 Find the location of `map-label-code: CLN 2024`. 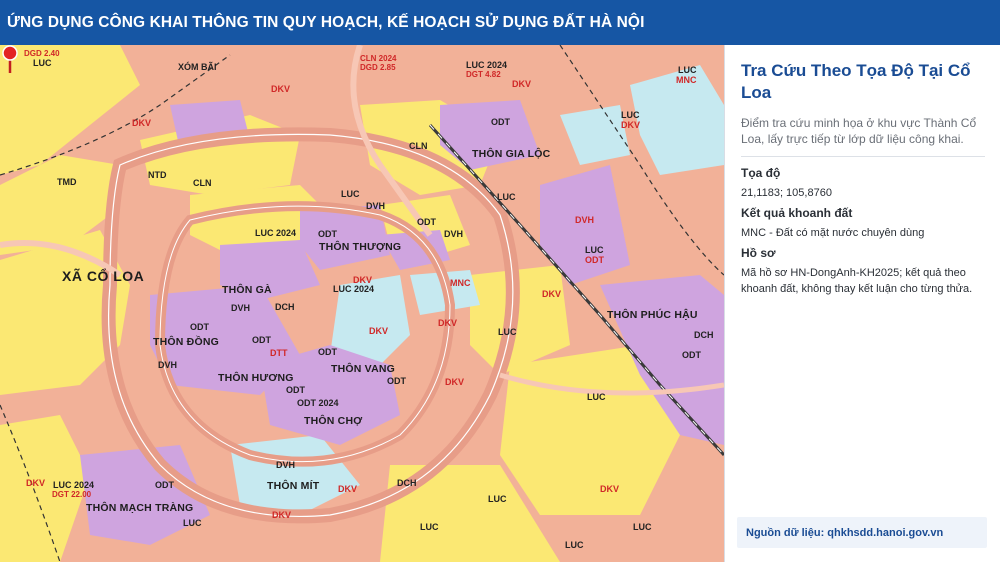

map-label-code: CLN 2024 is located at coordinates (378, 58).